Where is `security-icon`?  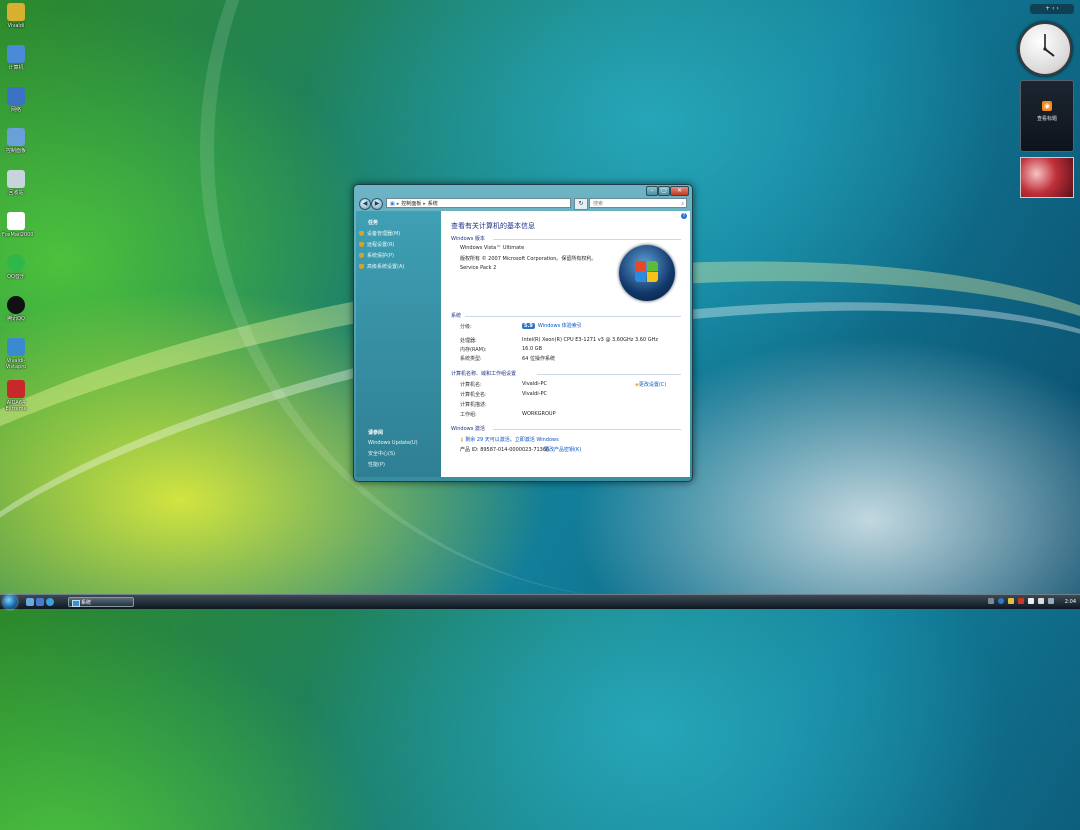 security-icon is located at coordinates (1021, 601).